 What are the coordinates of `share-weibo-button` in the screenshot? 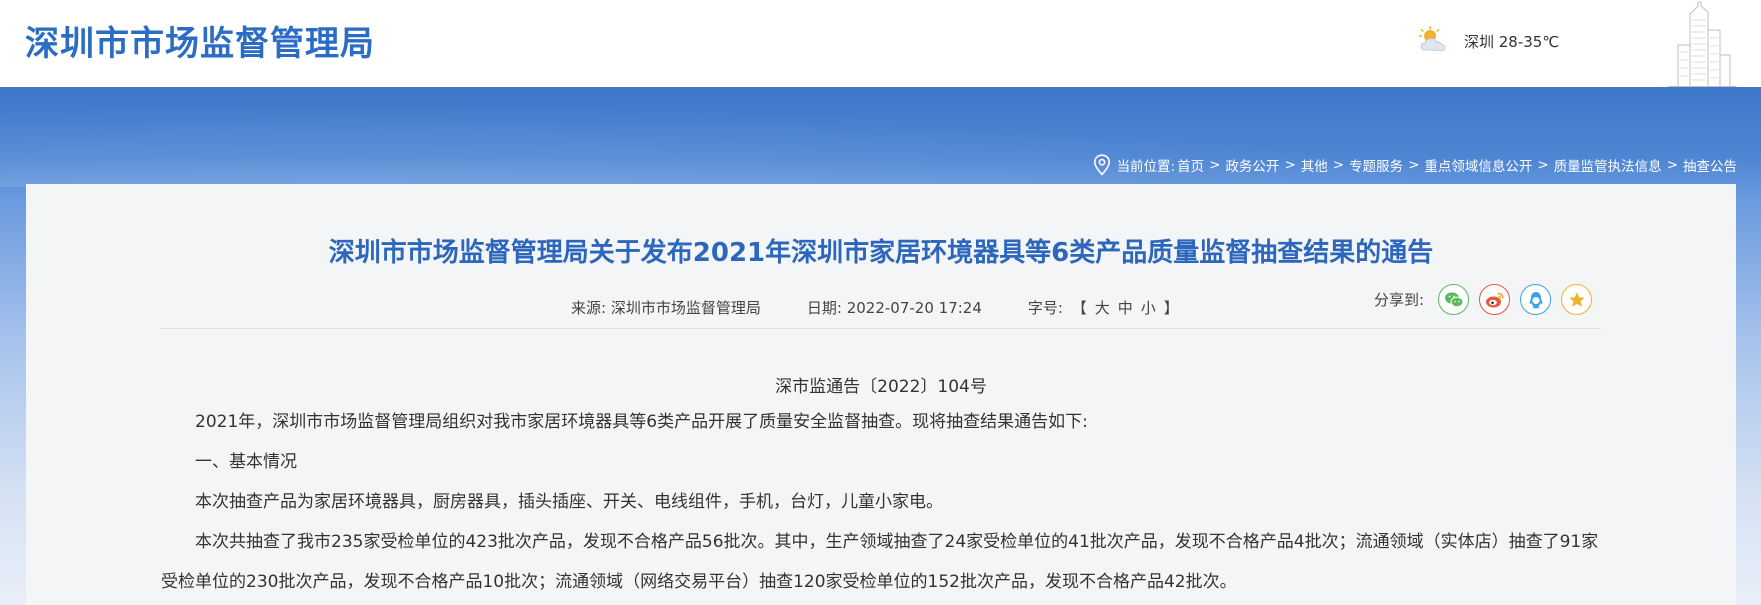 It's located at (1495, 299).